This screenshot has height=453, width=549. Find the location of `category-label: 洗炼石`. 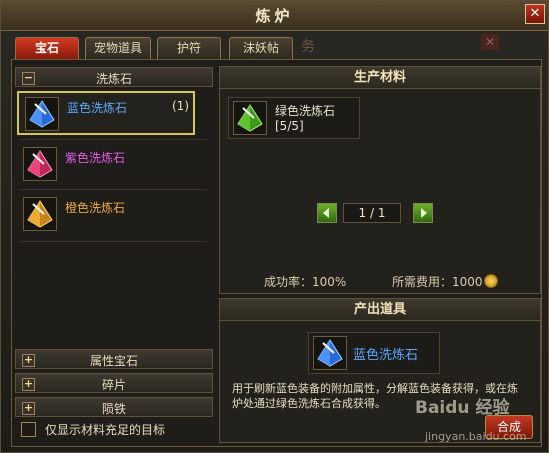

category-label: 洗炼石 is located at coordinates (113, 79).